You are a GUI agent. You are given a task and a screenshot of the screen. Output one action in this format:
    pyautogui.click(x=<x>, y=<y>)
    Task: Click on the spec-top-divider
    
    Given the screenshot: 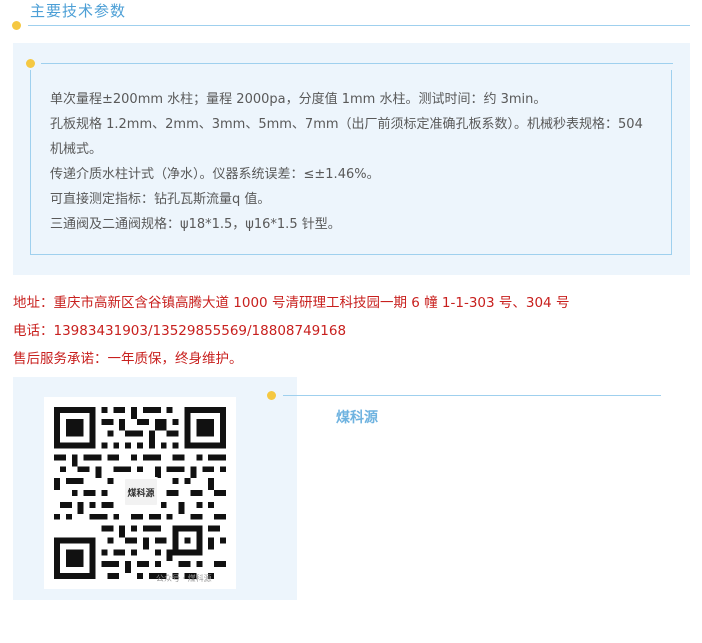 What is the action you would take?
    pyautogui.click(x=357, y=63)
    